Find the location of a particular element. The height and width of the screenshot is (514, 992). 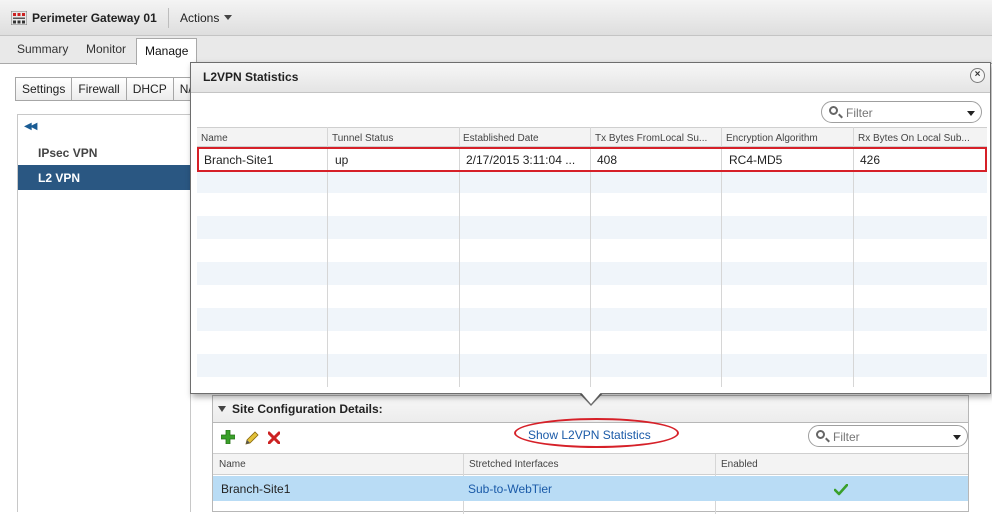

add-icon is located at coordinates (228, 437).